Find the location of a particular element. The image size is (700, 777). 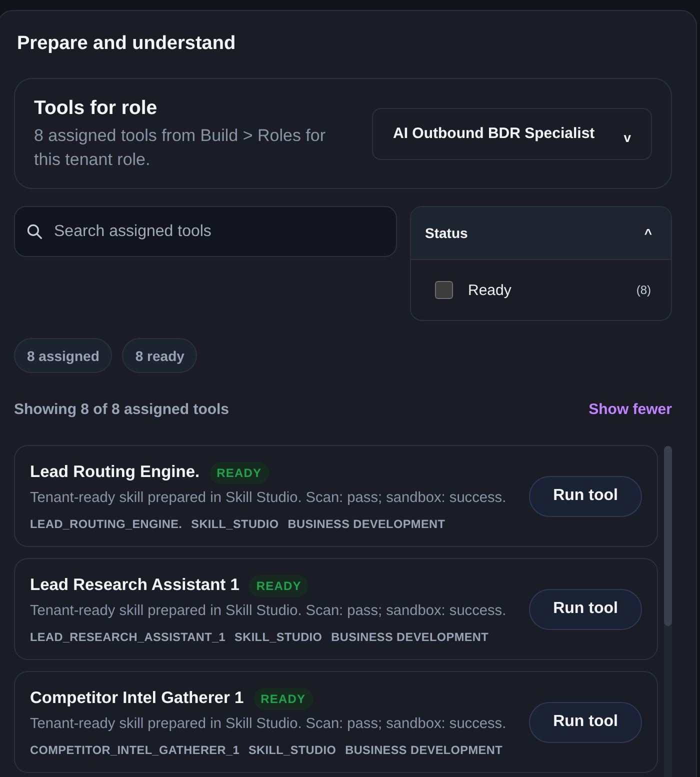

tool-name: Lead Research Assistant 1 is located at coordinates (135, 585).